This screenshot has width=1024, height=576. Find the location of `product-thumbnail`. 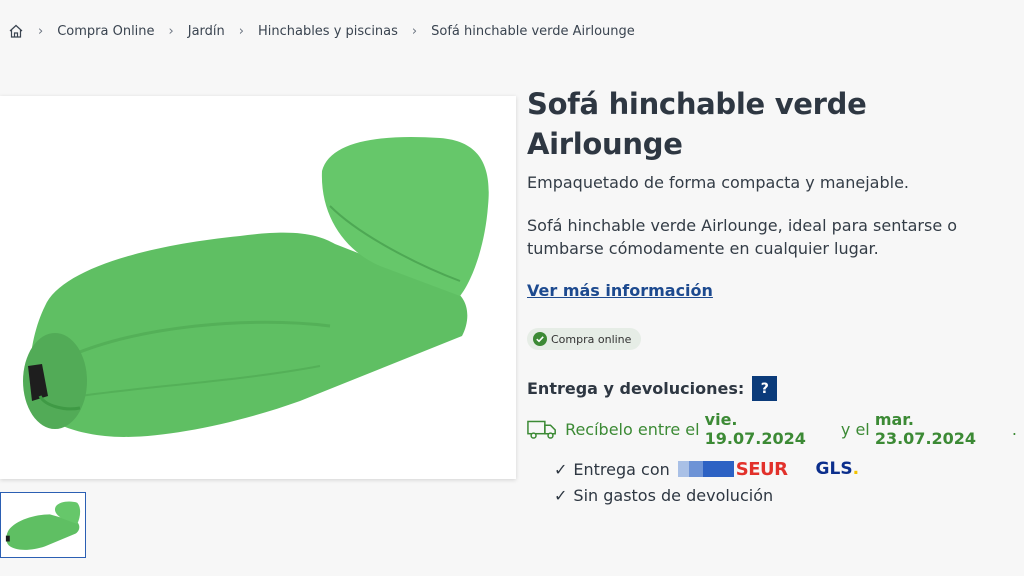

product-thumbnail is located at coordinates (43, 525).